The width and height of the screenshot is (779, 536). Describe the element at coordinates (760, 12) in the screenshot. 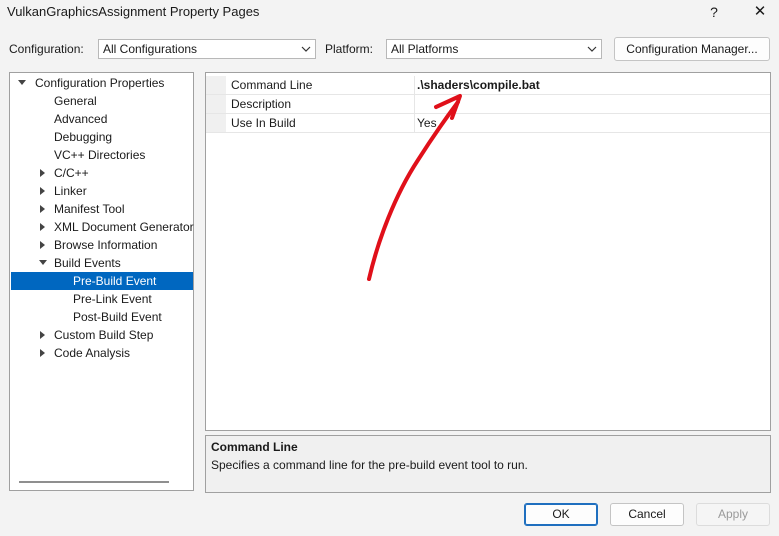

I see `close-button: ✕` at that location.